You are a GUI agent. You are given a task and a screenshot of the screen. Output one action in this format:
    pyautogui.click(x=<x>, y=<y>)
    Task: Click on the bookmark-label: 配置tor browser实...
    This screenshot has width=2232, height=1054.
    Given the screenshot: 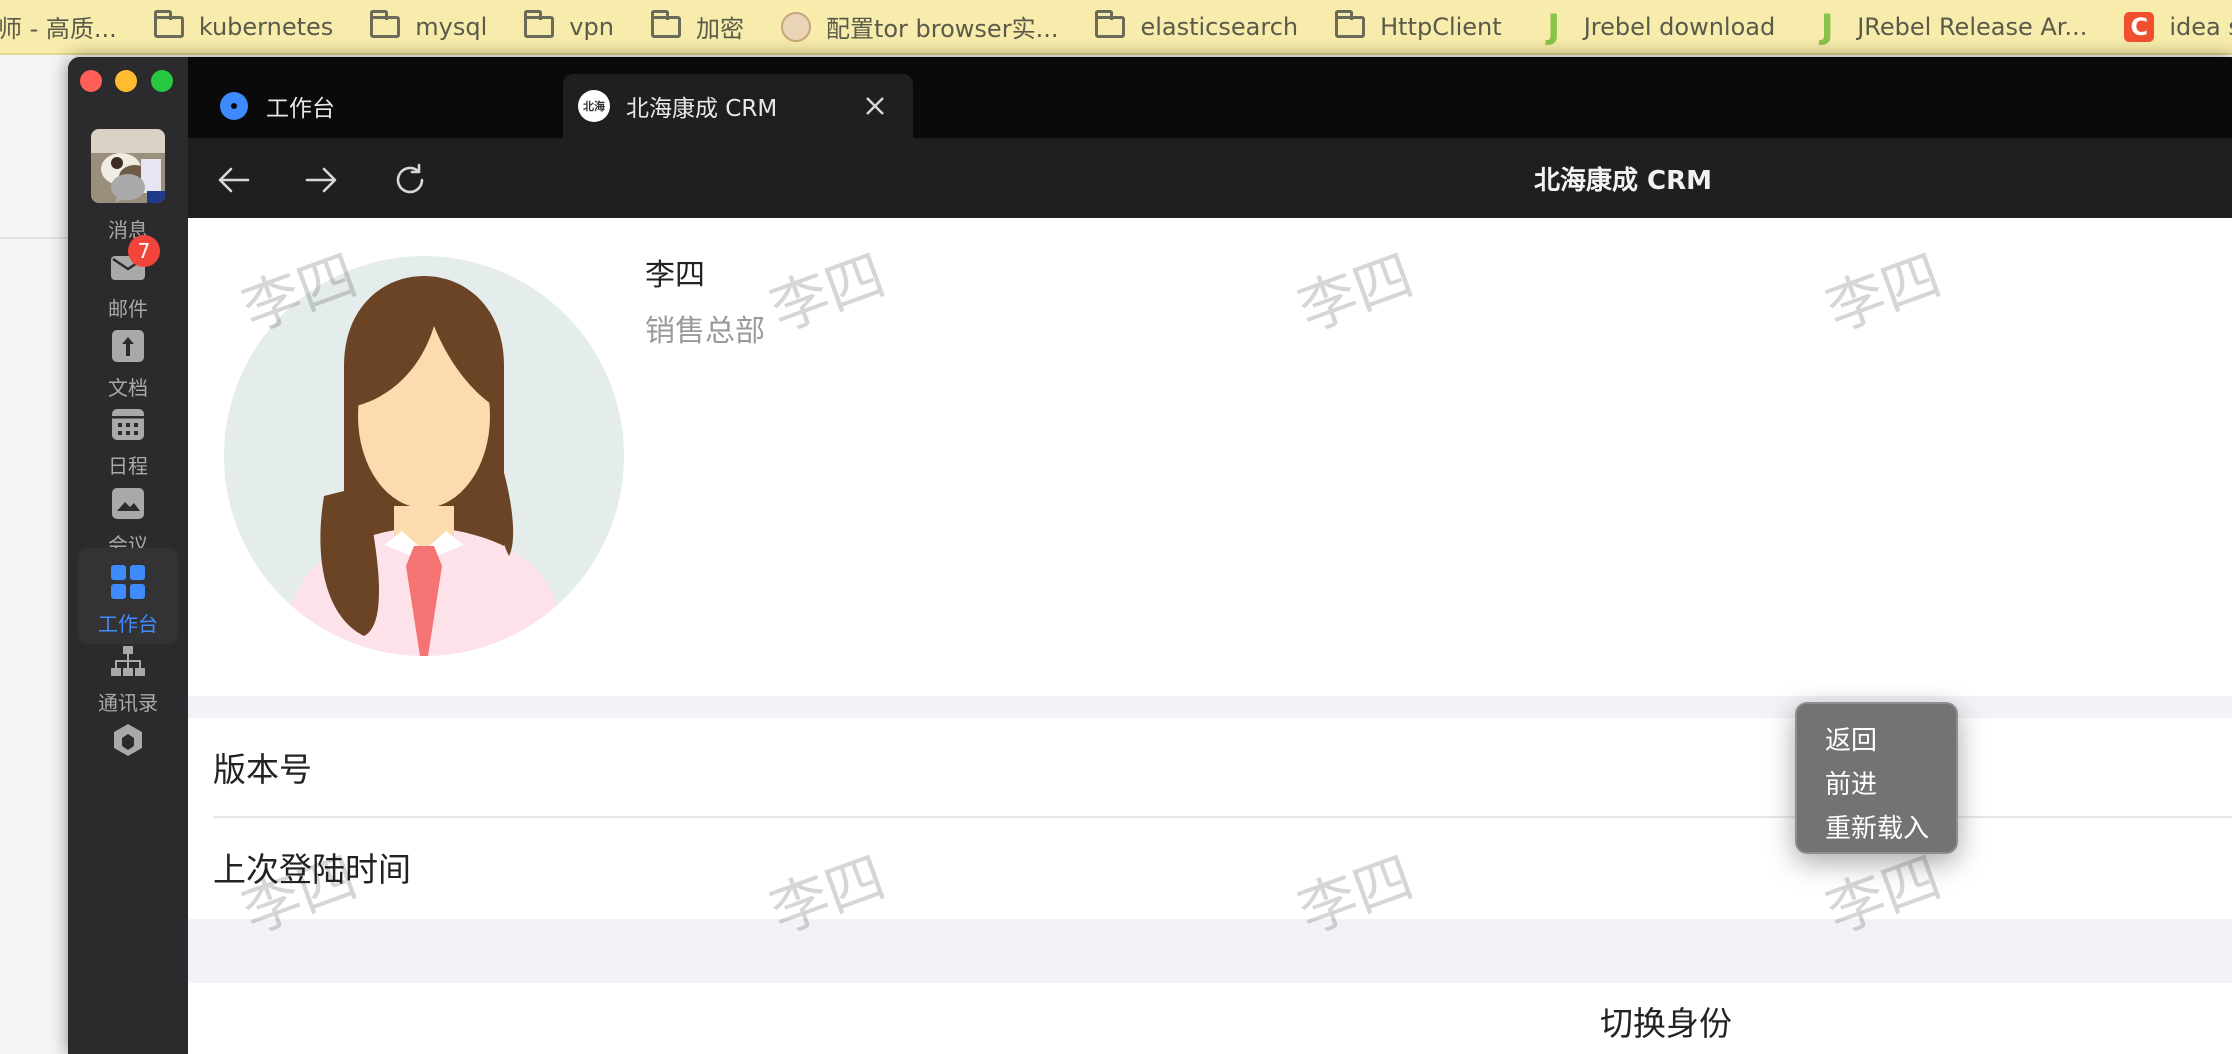 What is the action you would take?
    pyautogui.click(x=942, y=29)
    